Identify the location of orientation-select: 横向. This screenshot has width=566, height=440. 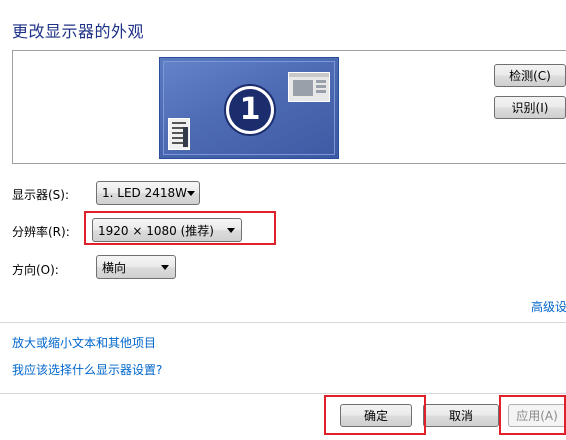
(136, 267).